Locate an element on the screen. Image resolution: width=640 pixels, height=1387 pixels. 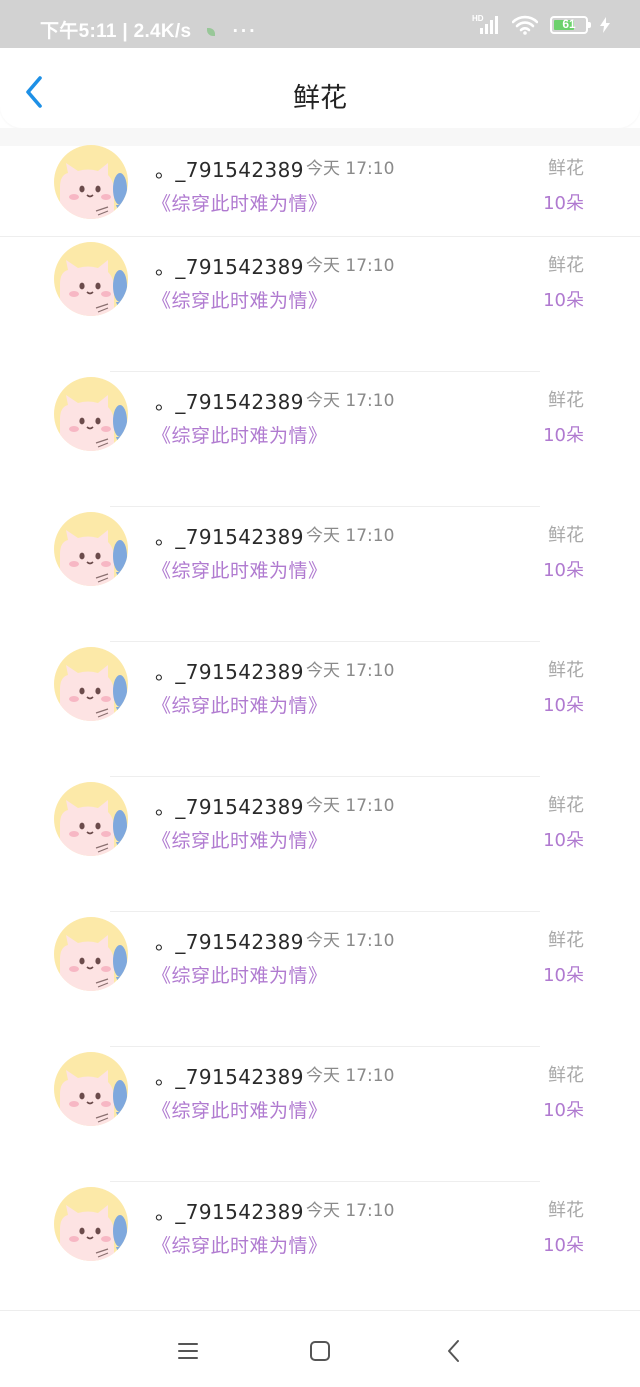
home-square-icon is located at coordinates (320, 1351).